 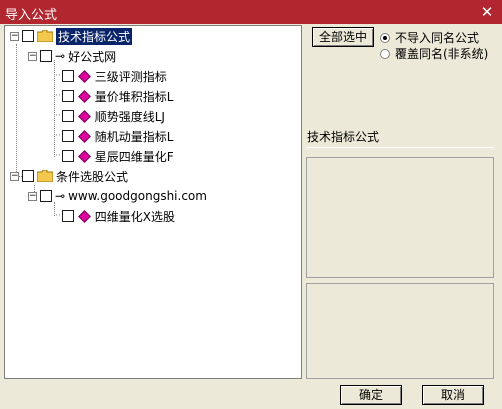 I want to click on tree-item: ·· 四维量化X选股, so click(x=115, y=216).